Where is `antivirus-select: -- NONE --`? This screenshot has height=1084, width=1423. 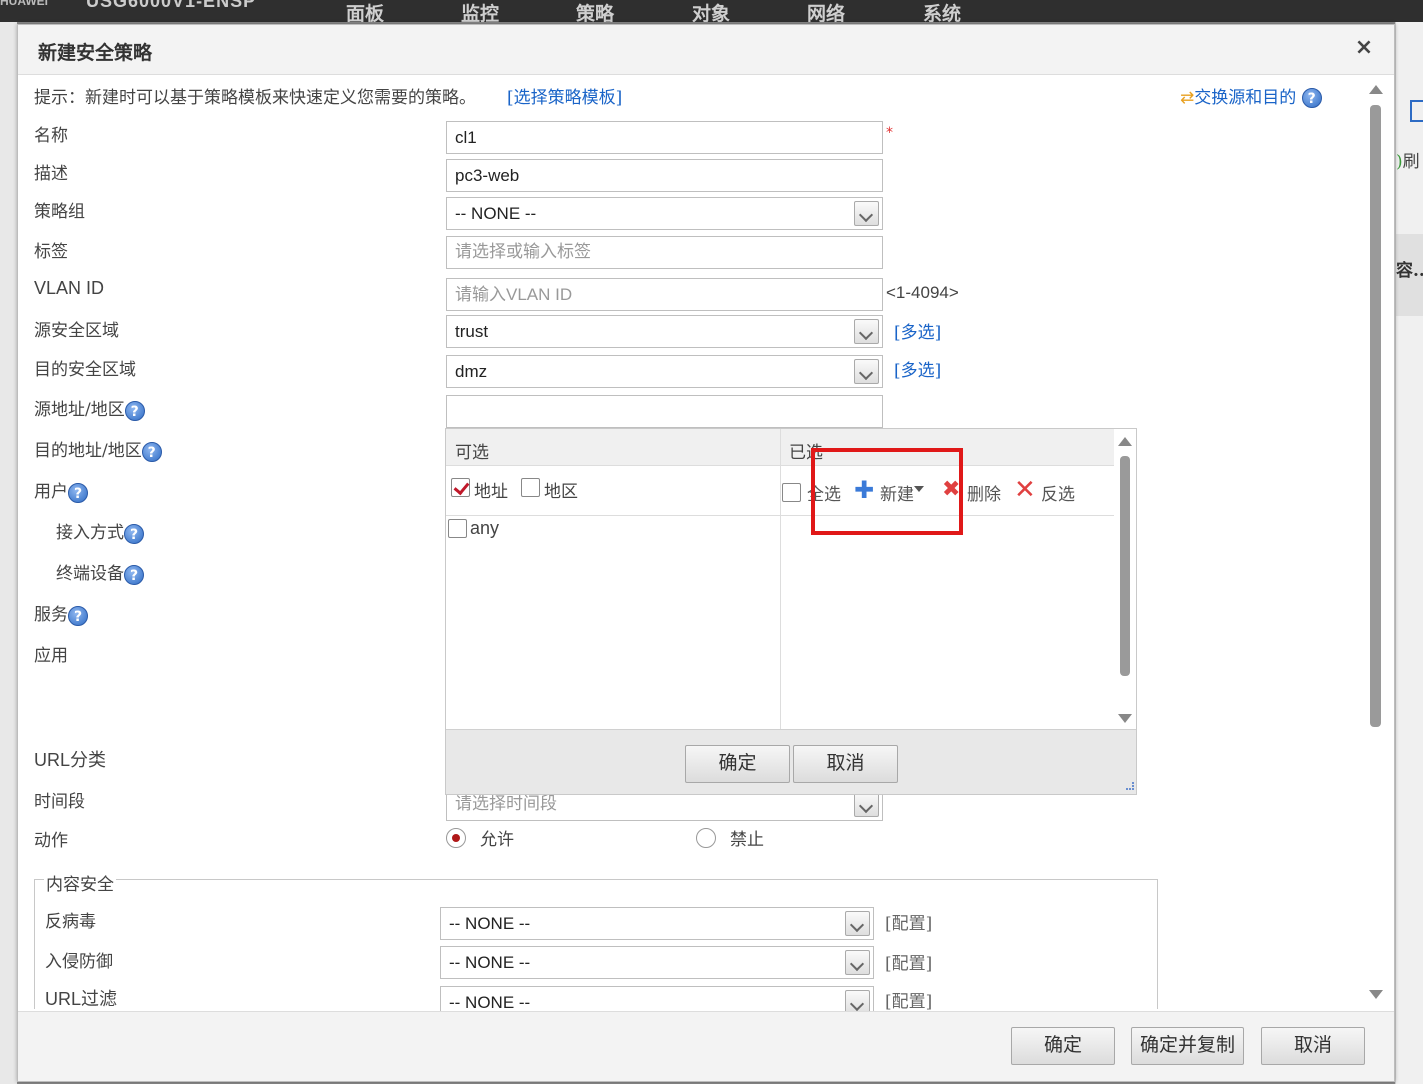 antivirus-select: -- NONE -- is located at coordinates (657, 923).